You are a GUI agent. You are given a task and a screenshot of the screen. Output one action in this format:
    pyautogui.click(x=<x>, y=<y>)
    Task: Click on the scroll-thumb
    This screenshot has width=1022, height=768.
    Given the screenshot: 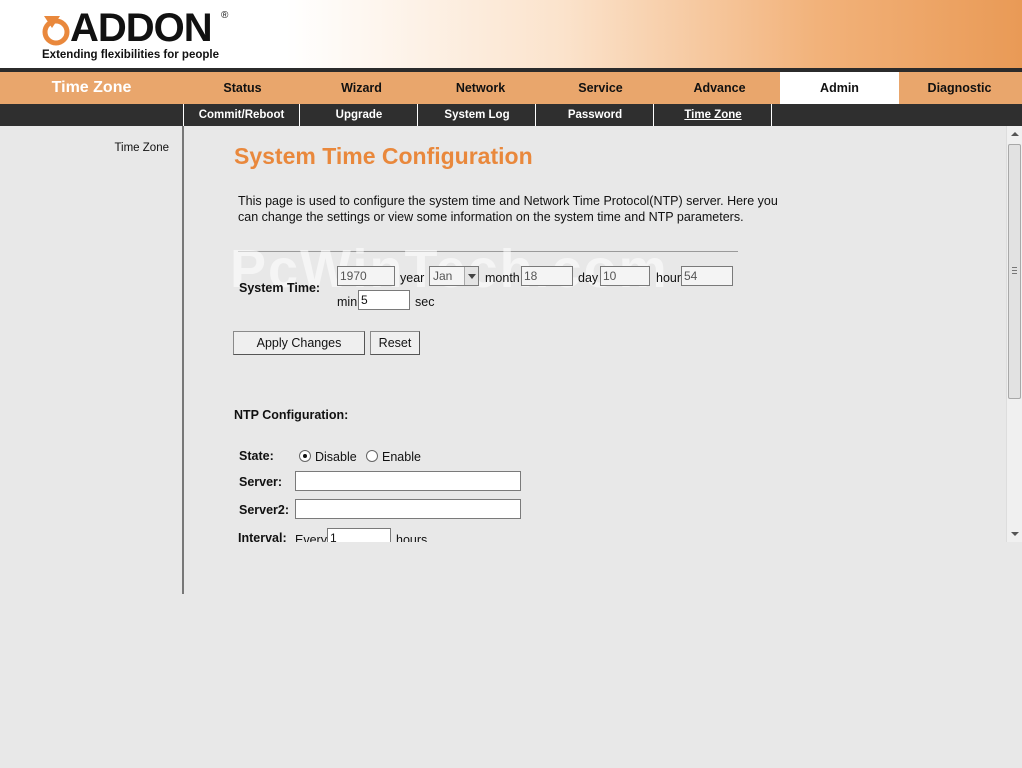 What is the action you would take?
    pyautogui.click(x=1014, y=271)
    